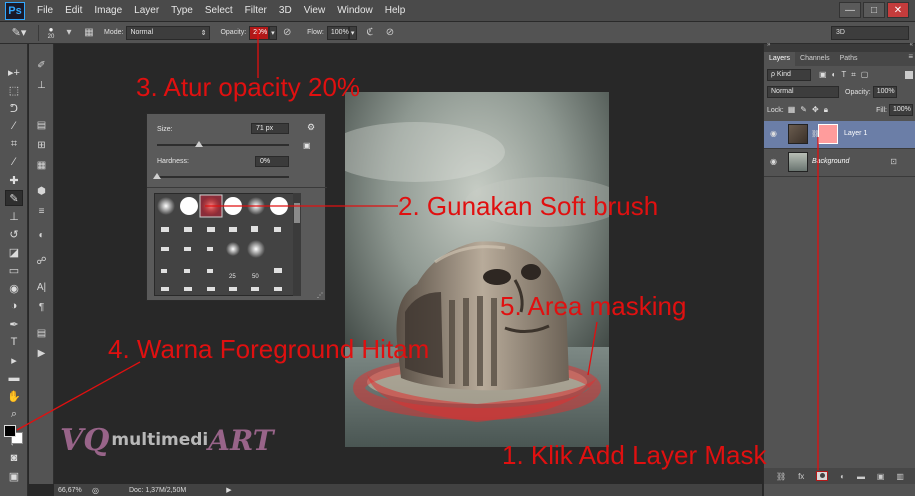  I want to click on marquee-tool-icon: ⬚, so click(14, 90).